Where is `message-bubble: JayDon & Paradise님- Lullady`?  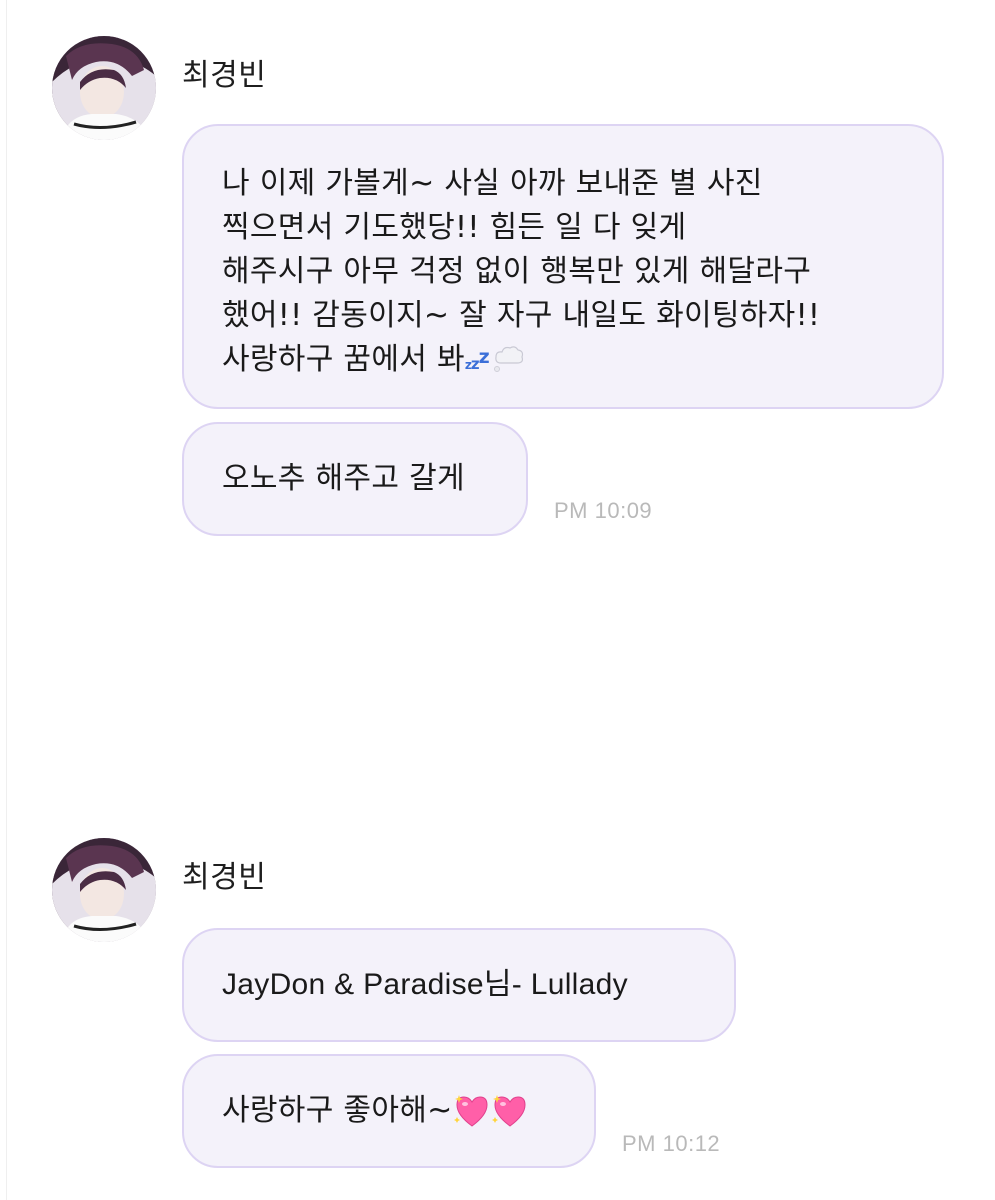
message-bubble: JayDon & Paradise님- Lullady is located at coordinates (459, 985).